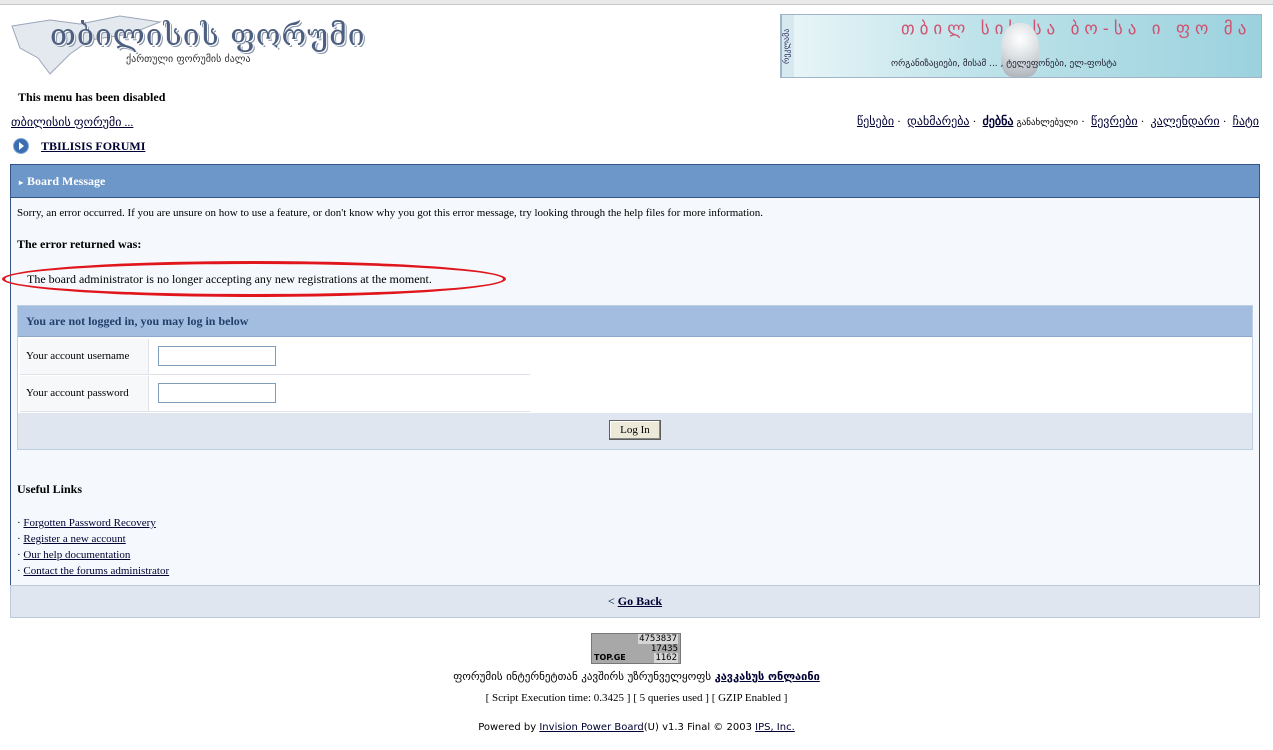 This screenshot has height=750, width=1273. Describe the element at coordinates (998, 121) in the screenshot. I see `nav-search: ძებნა` at that location.